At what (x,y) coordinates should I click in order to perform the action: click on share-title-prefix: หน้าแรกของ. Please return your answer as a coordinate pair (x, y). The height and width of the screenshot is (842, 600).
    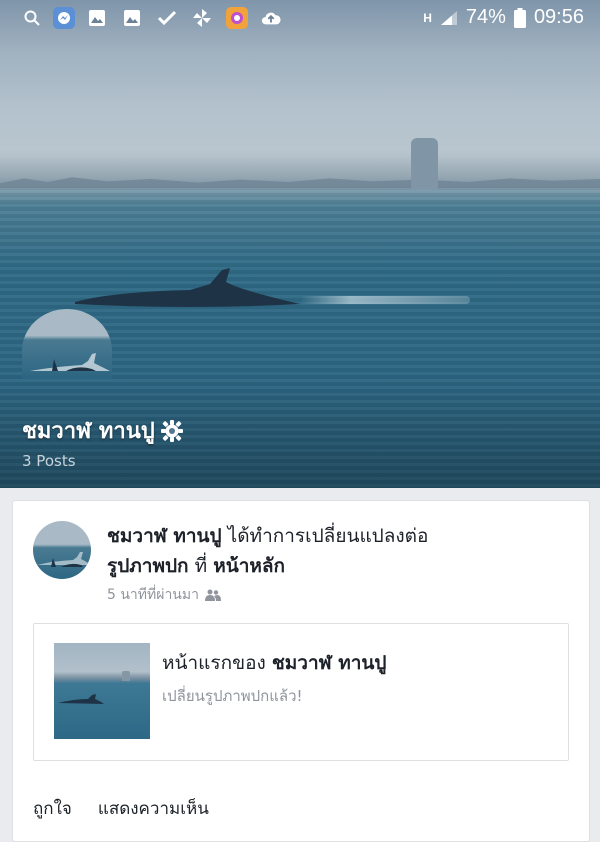
    Looking at the image, I should click on (214, 663).